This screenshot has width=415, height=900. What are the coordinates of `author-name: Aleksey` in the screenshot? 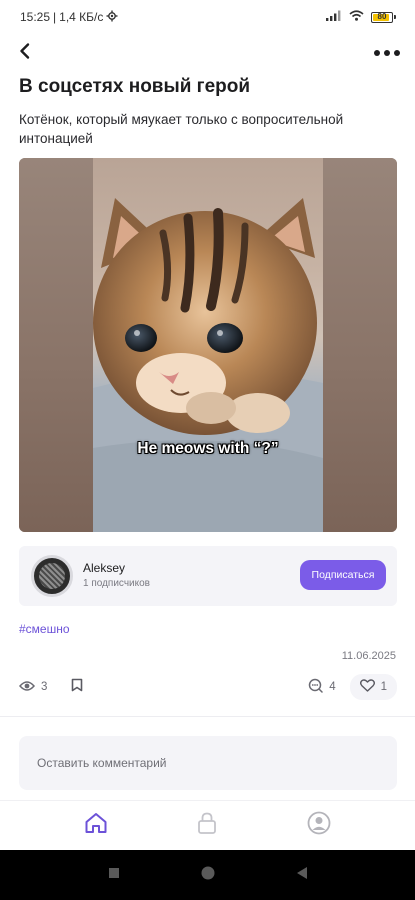 It's located at (104, 568).